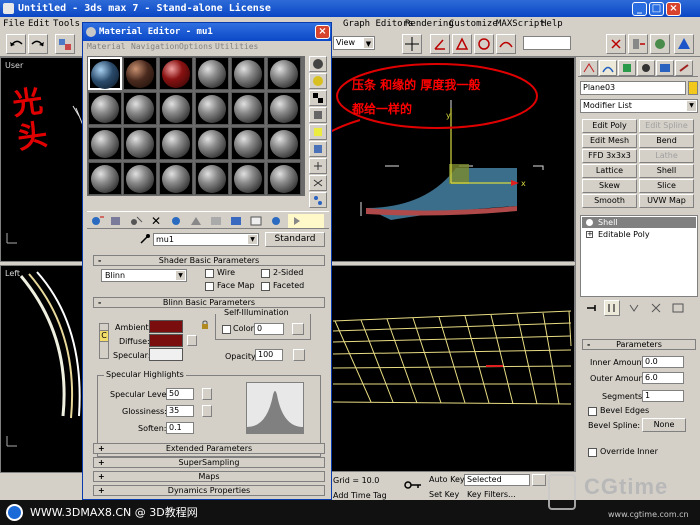  What do you see at coordinates (552, 24) in the screenshot?
I see `menu-help: Help` at bounding box center [552, 24].